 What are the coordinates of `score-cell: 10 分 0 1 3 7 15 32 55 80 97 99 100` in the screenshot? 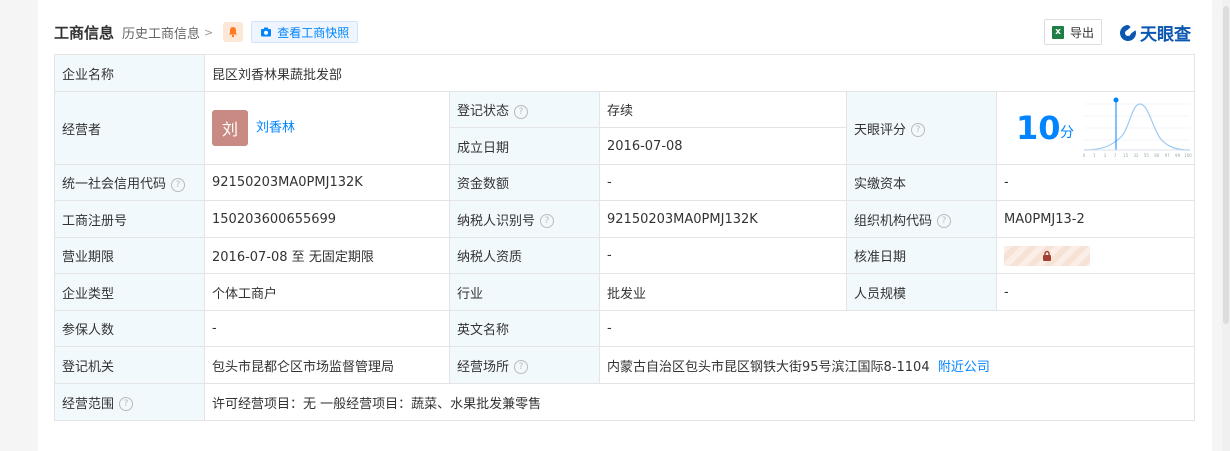 It's located at (1095, 128).